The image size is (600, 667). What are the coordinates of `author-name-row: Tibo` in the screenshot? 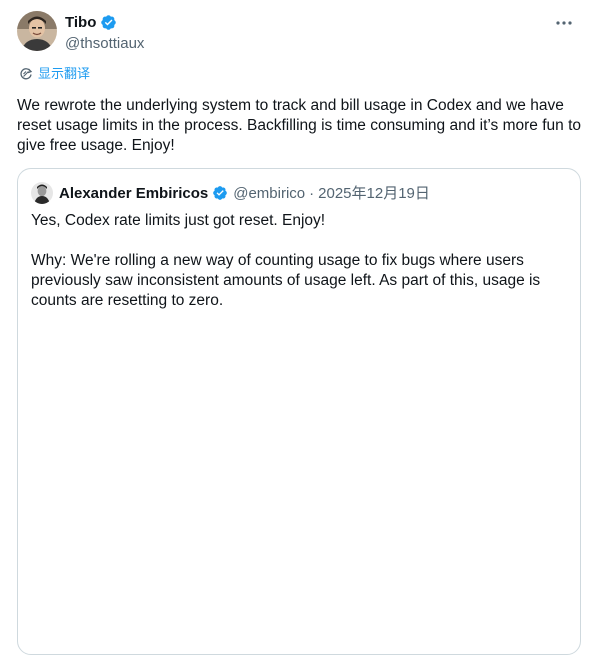 It's located at (91, 22).